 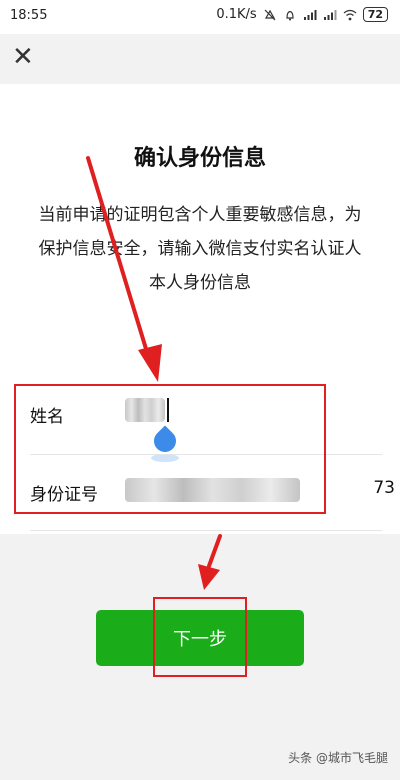 I want to click on arrow-to-button, so click(x=210, y=562).